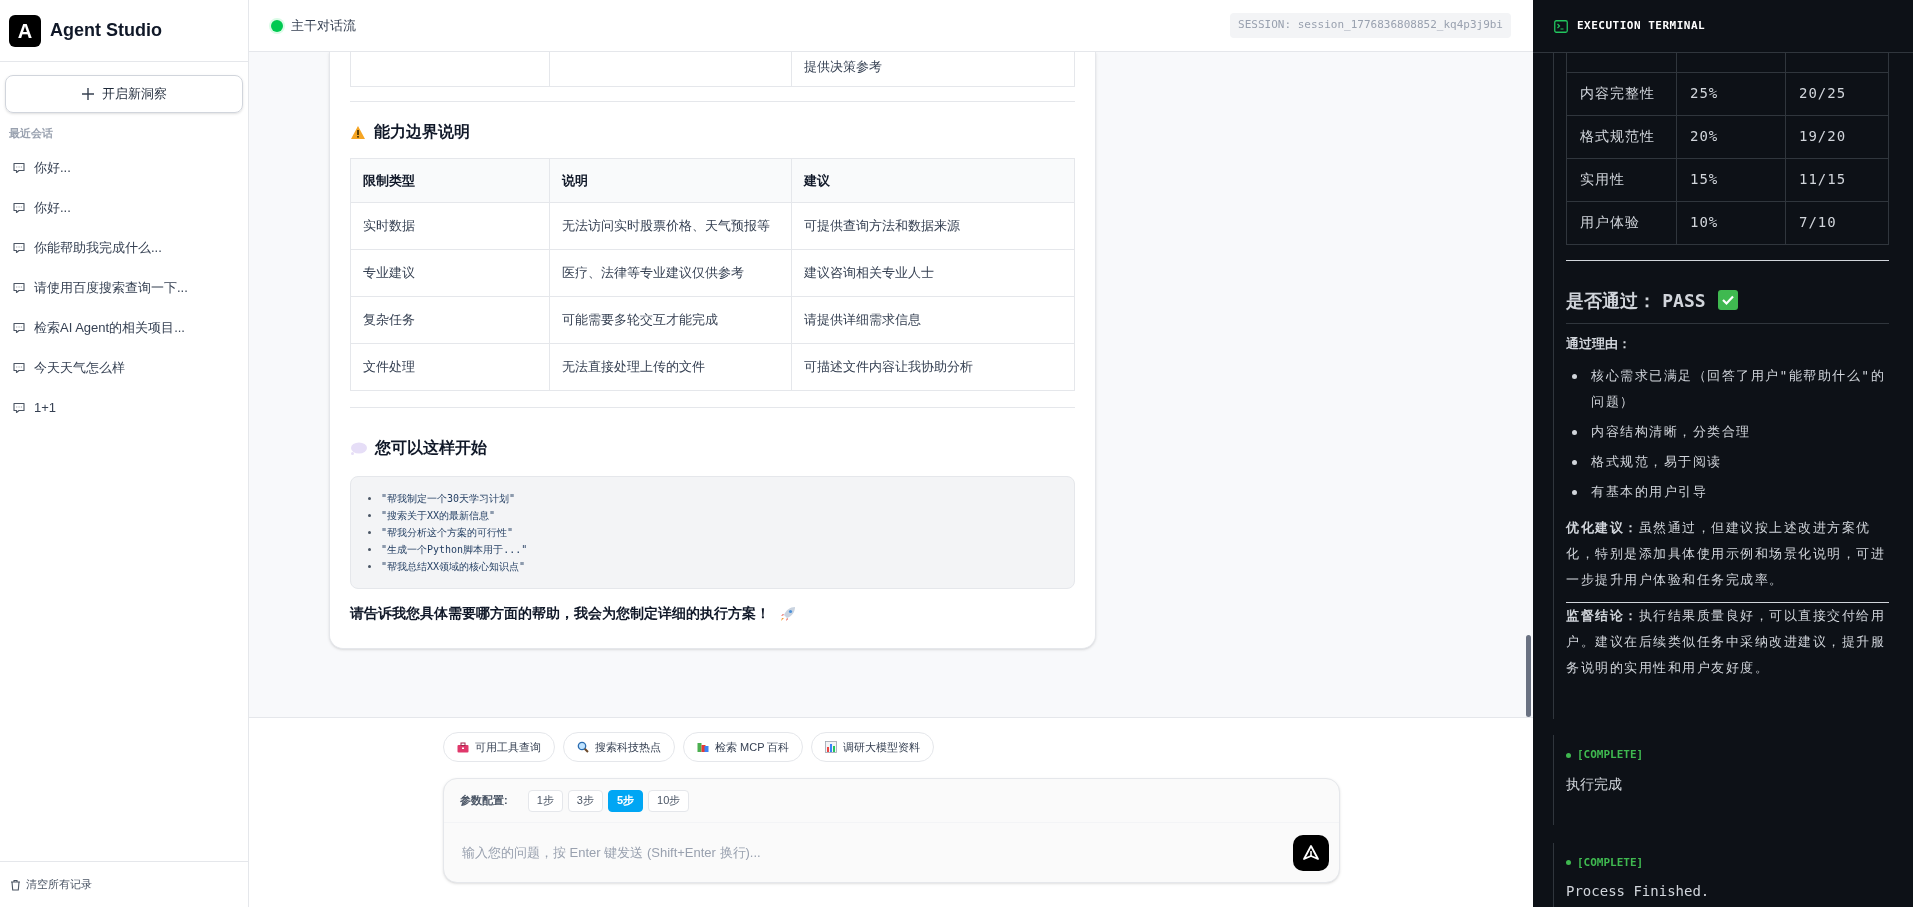 This screenshot has height=907, width=1913. Describe the element at coordinates (670, 320) in the screenshot. I see `table-cell: 可能需要多轮交互才能完成` at that location.